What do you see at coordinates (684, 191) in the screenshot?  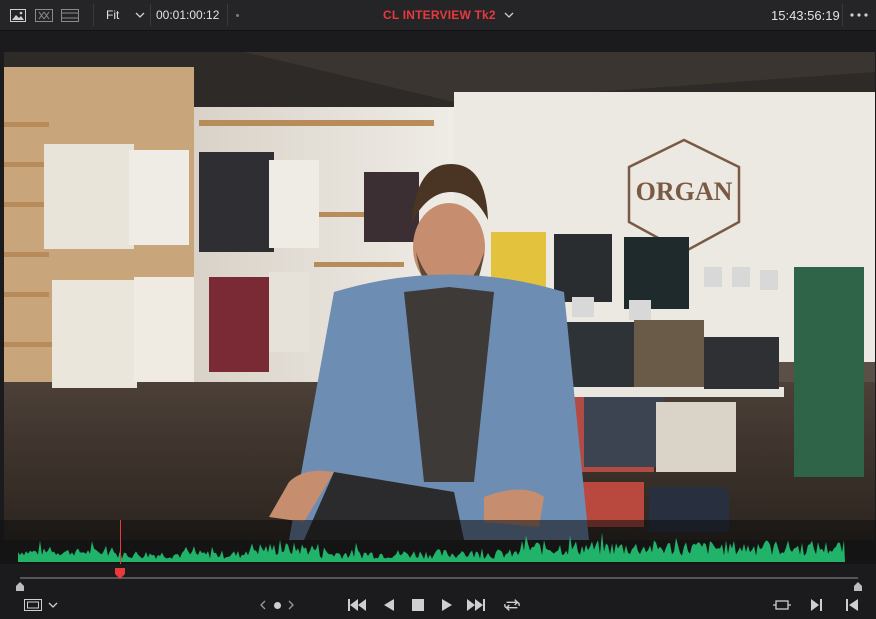 I see `store-sign-text: ORGAN` at bounding box center [684, 191].